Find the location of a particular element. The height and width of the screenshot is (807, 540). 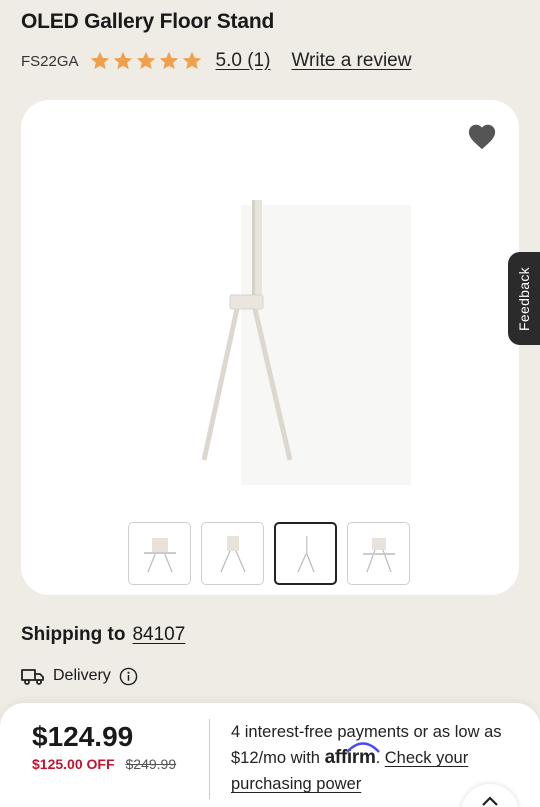

shipping-row: Shipping to 84107 is located at coordinates (103, 635).